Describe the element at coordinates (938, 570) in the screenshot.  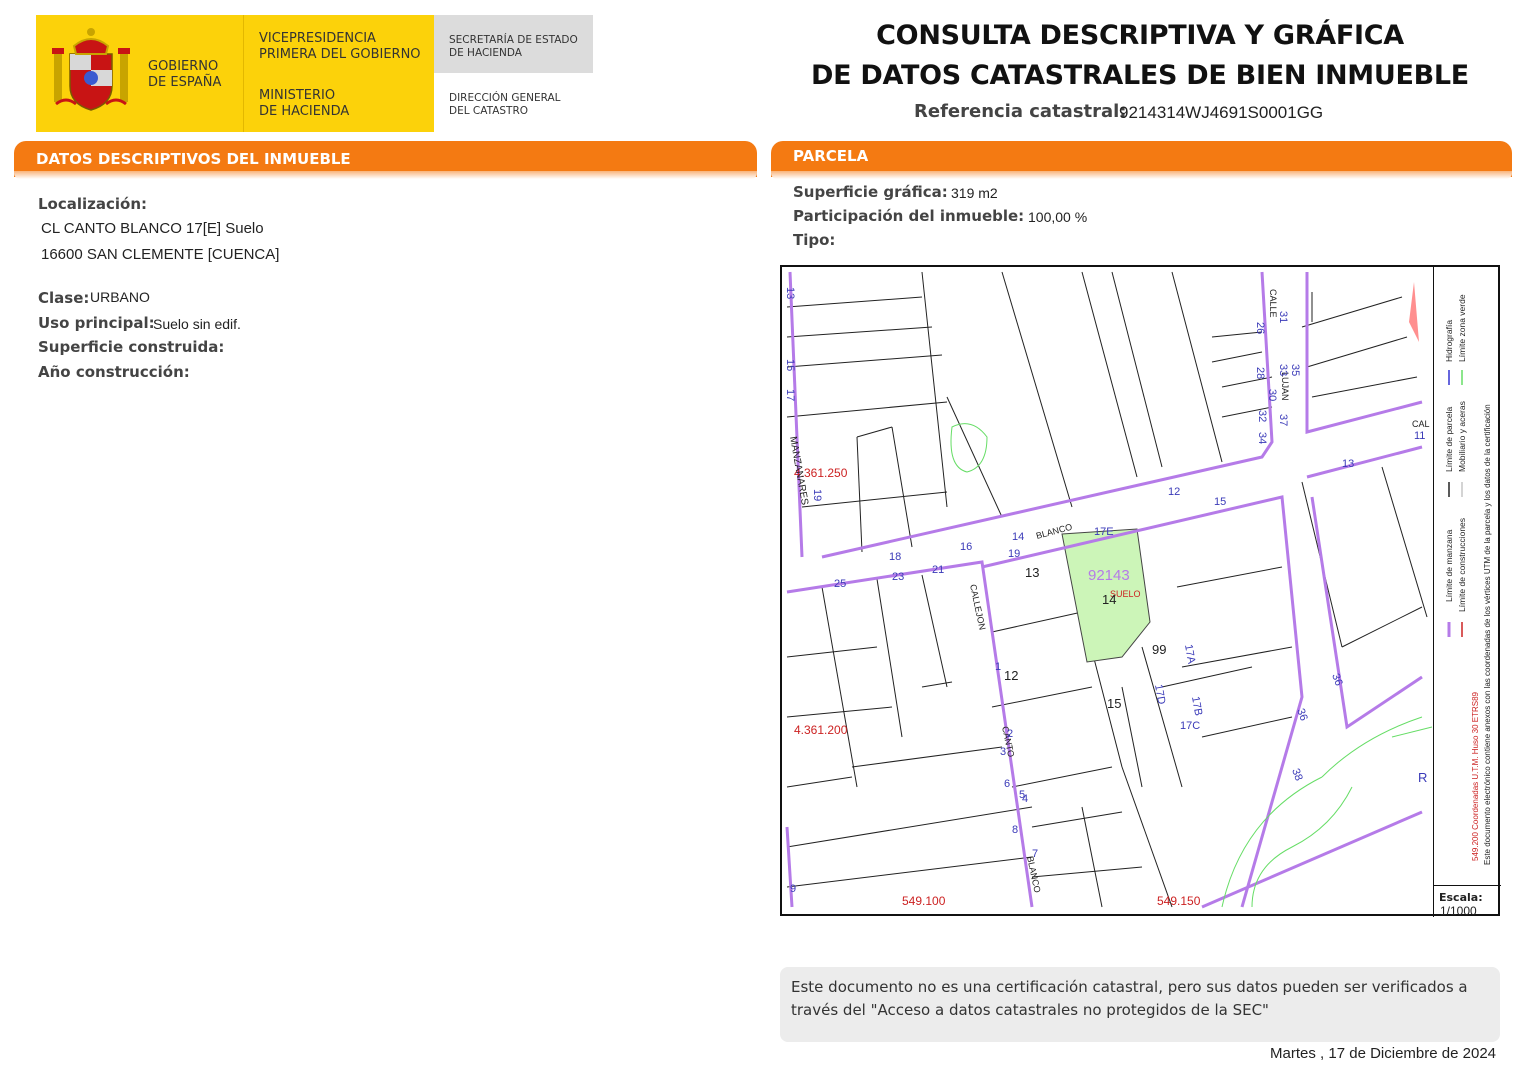
I see `plot-number: 21` at that location.